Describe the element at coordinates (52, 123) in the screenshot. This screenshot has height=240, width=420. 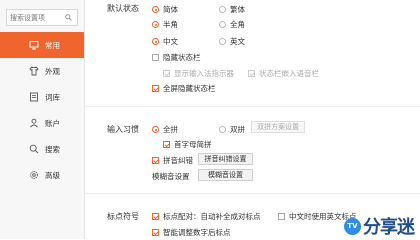
I see `sidebar-item-label: 账户` at that location.